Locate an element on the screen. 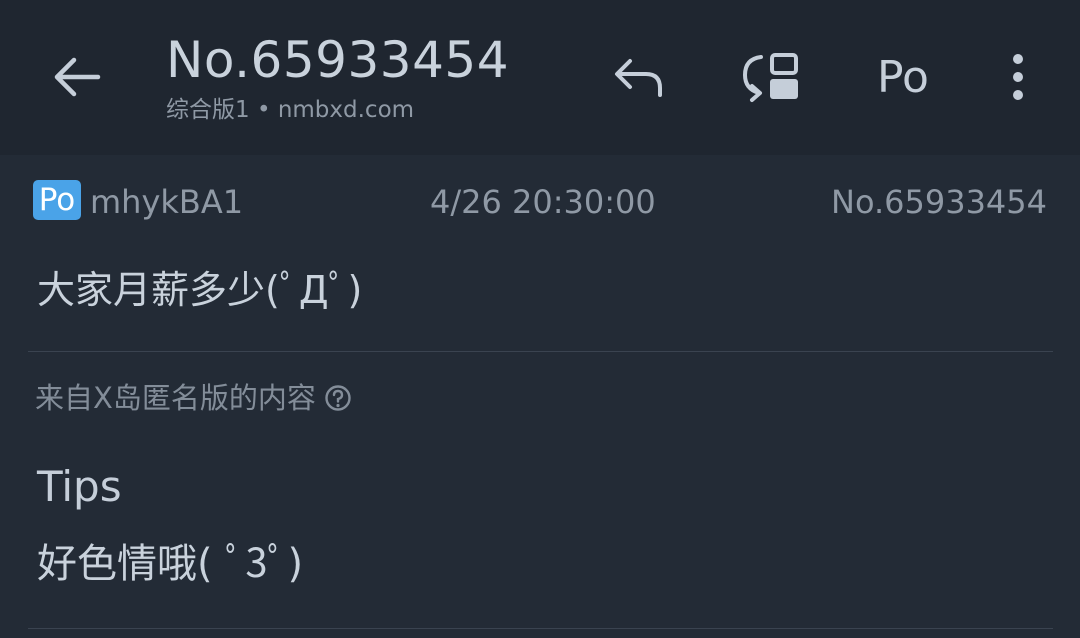 The height and width of the screenshot is (638, 1080). page-subtitle: 综合版1 • nmbxd.com is located at coordinates (290, 110).